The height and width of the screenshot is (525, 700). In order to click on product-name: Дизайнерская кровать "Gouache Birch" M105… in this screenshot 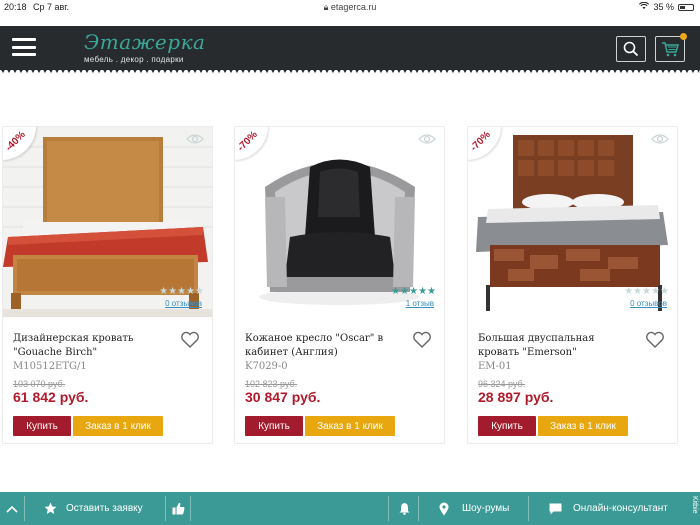, I will do `click(93, 353)`.